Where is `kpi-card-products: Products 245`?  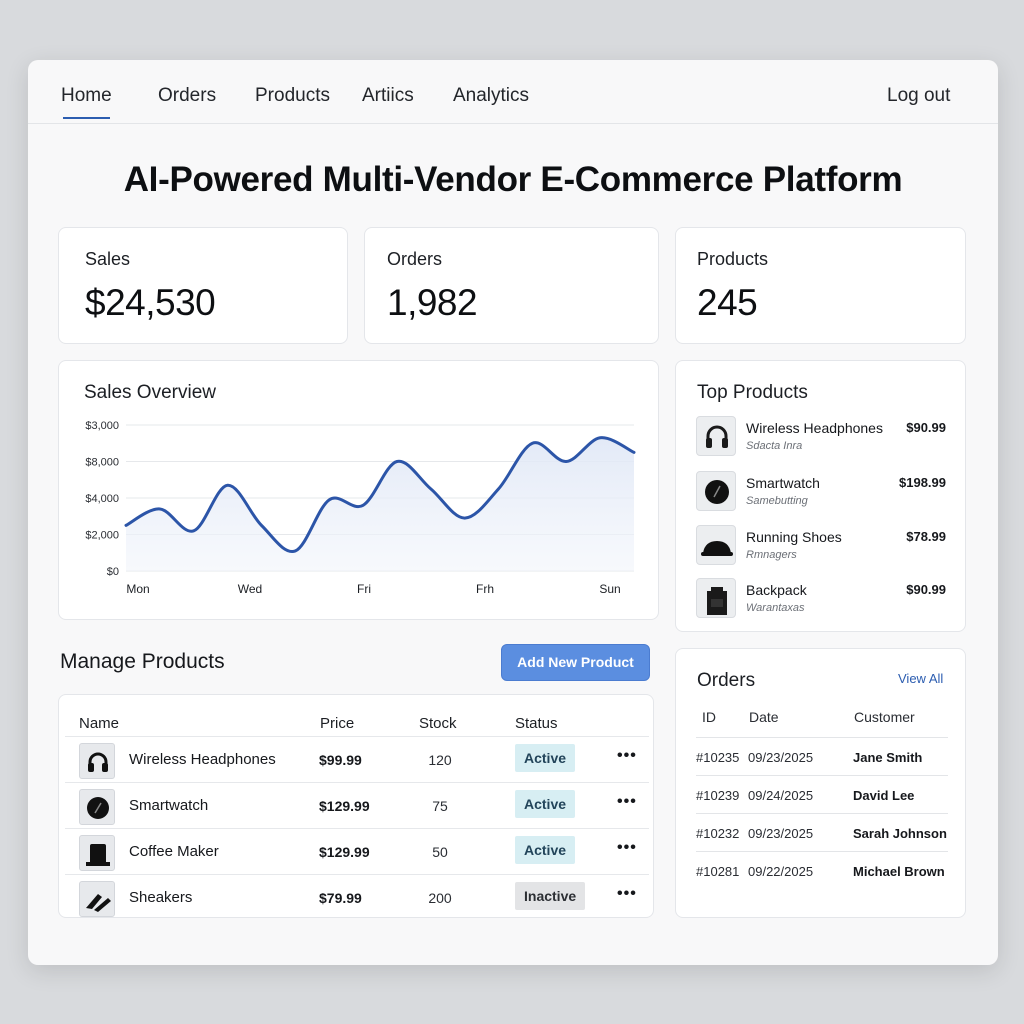 kpi-card-products: Products 245 is located at coordinates (820, 285).